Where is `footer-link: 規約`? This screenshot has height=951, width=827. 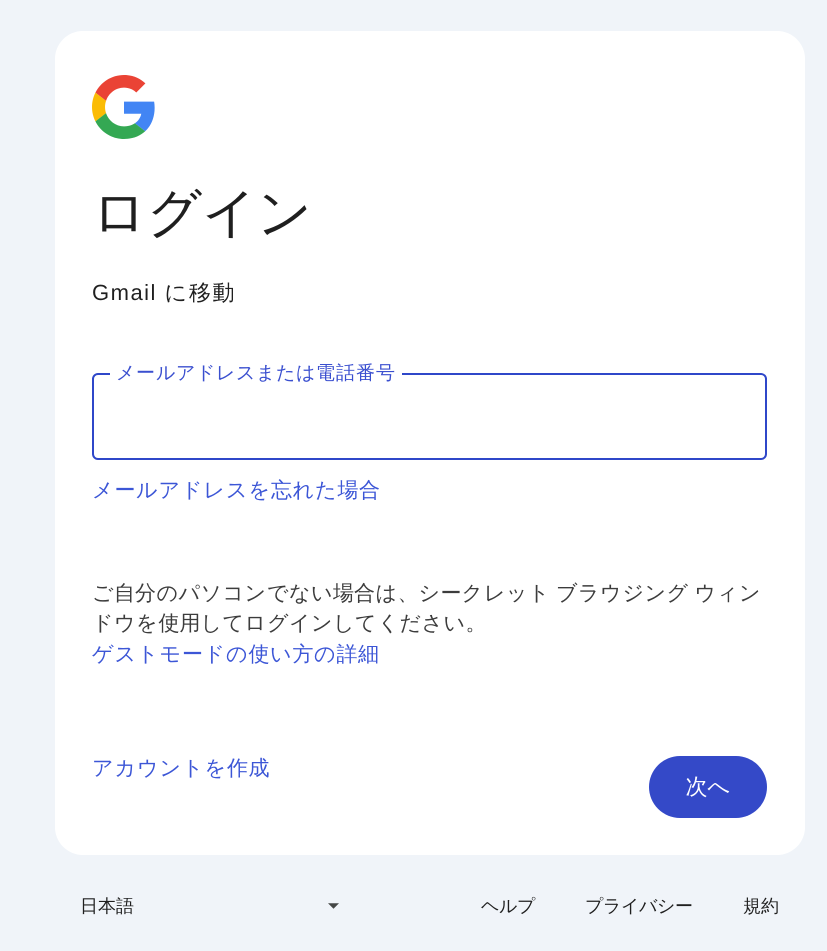 footer-link: 規約 is located at coordinates (761, 906).